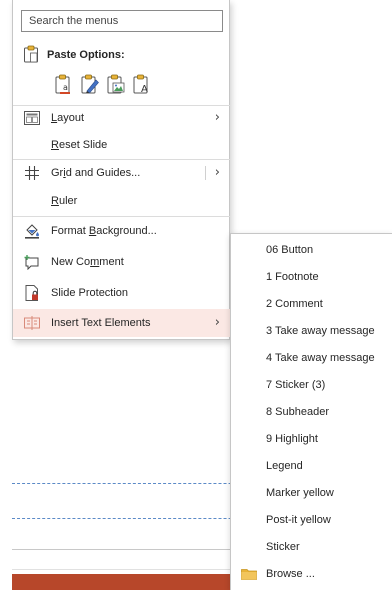  I want to click on submenu-item: 8 Subheader, so click(311, 411).